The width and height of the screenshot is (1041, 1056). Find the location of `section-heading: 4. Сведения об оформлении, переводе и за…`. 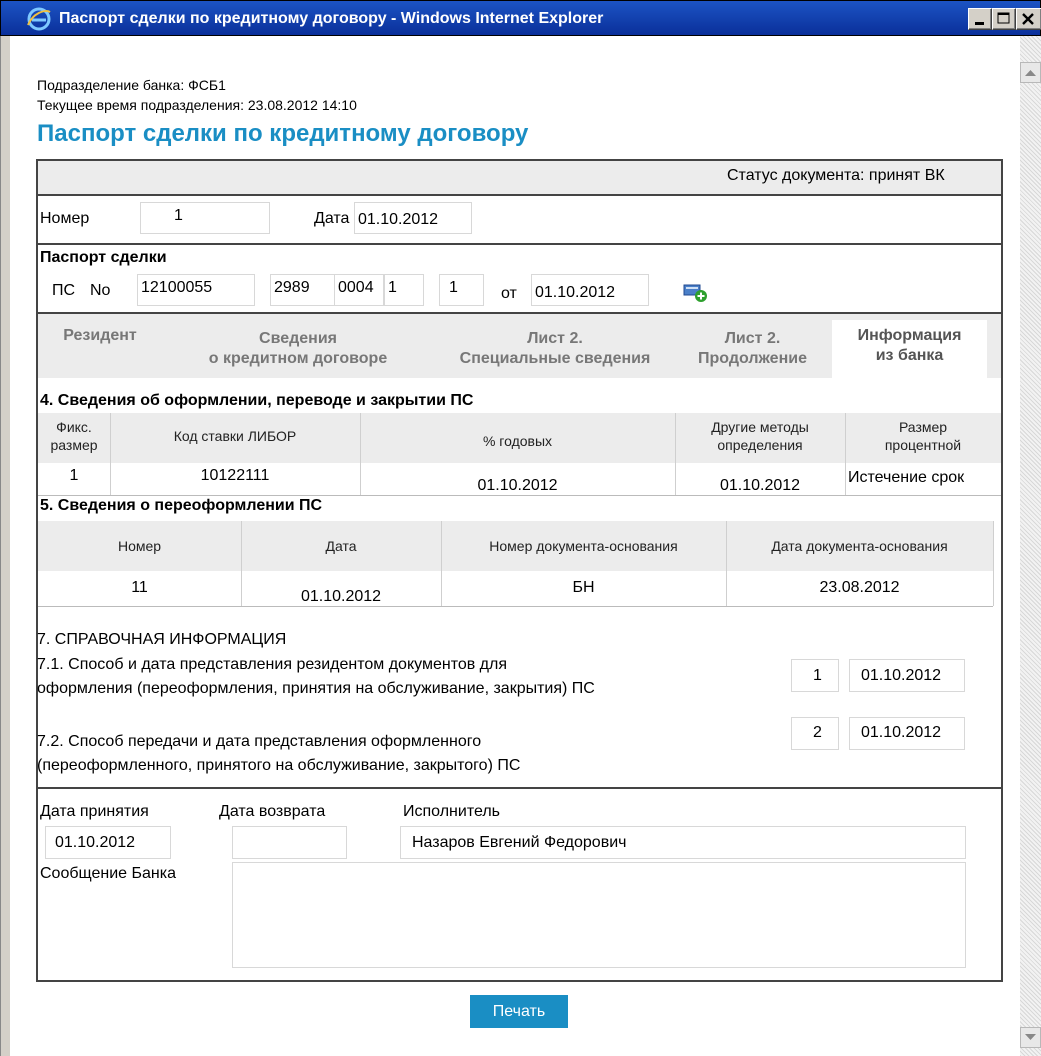

section-heading: 4. Сведения об оформлении, переводе и за… is located at coordinates (257, 400).